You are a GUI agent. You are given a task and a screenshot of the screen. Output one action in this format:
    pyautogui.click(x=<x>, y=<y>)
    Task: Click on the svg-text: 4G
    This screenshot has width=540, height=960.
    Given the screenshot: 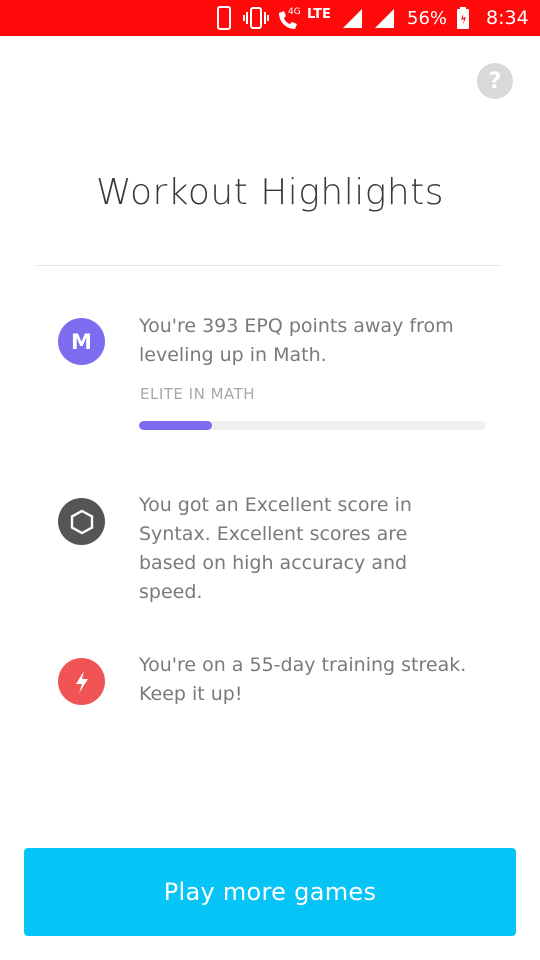 What is the action you would take?
    pyautogui.click(x=294, y=12)
    